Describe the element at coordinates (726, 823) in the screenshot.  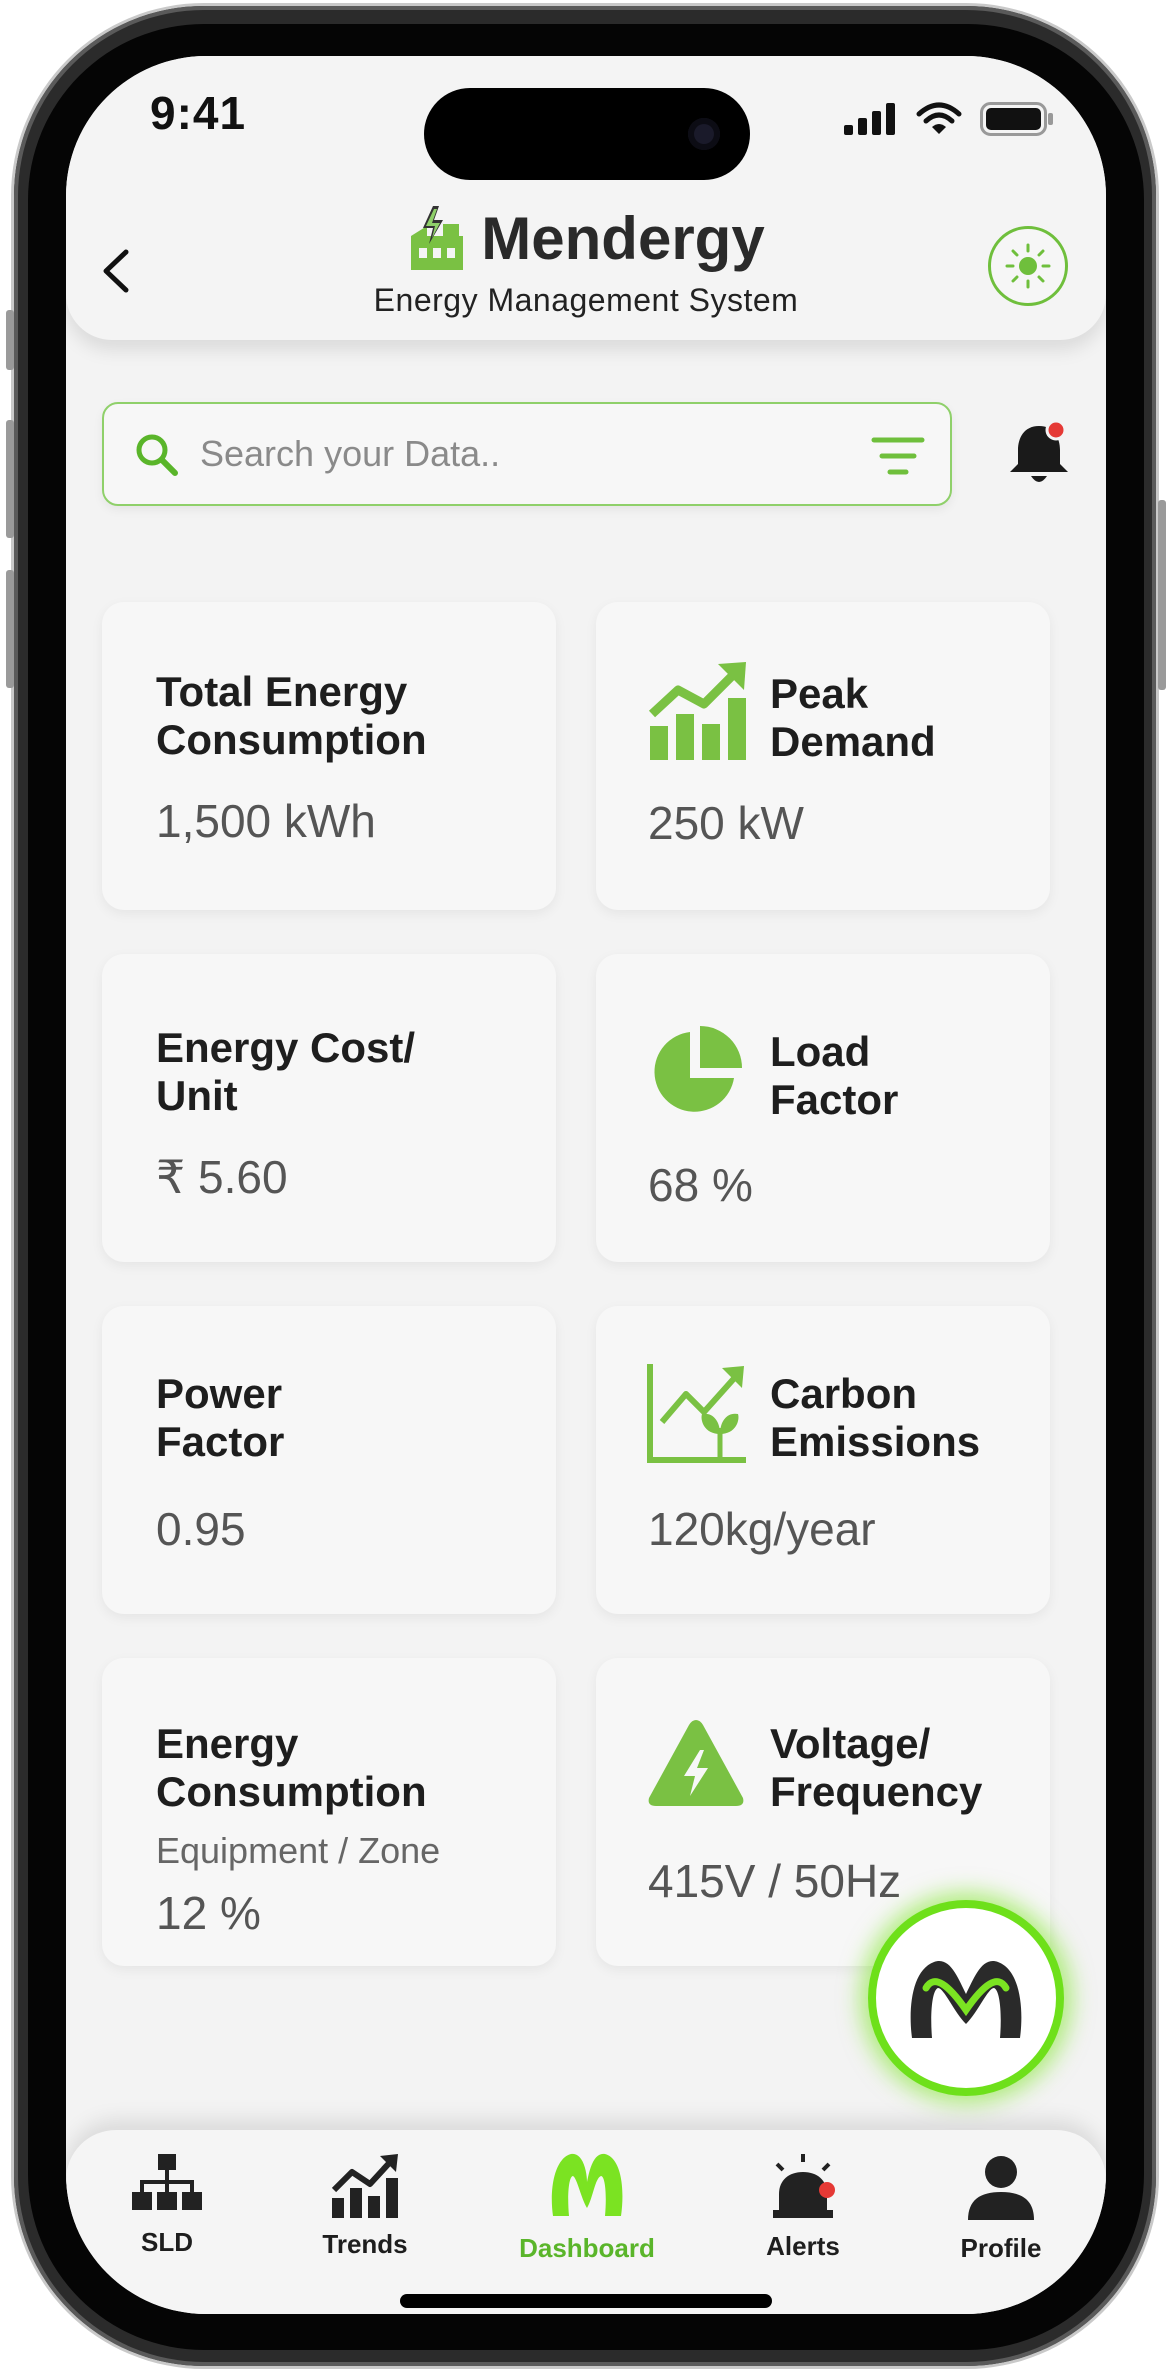
I see `card-value: 250 kW` at that location.